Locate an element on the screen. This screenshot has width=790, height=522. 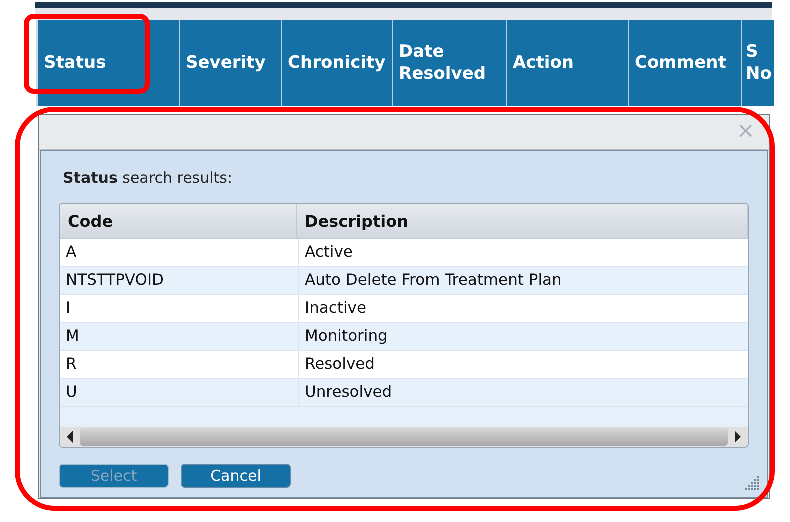
horizontal-scrollbar is located at coordinates (404, 437).